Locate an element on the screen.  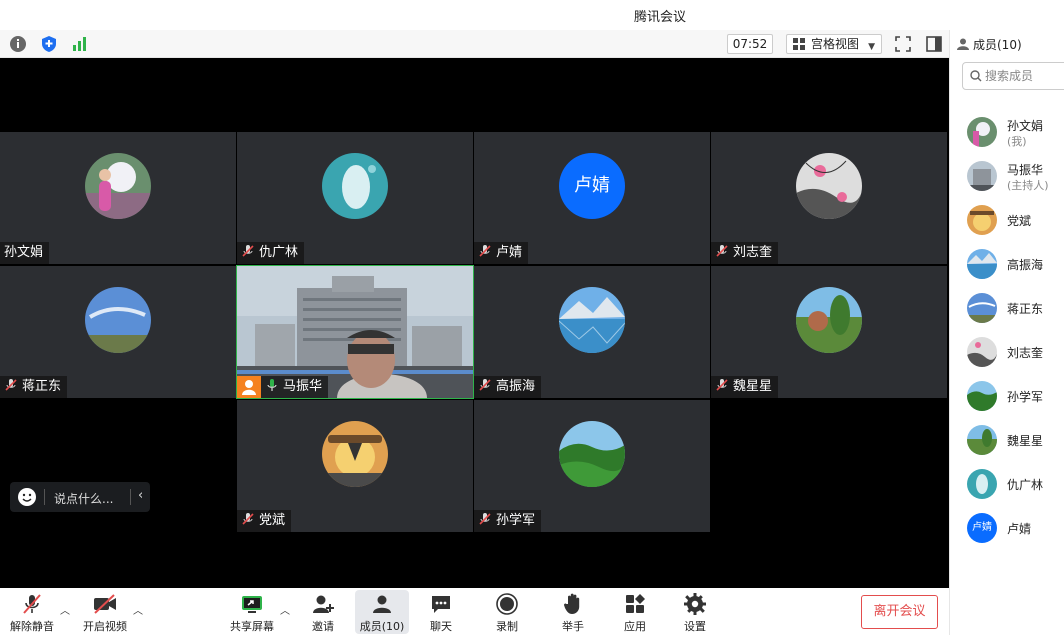
add-user-icon is located at coordinates (323, 604).